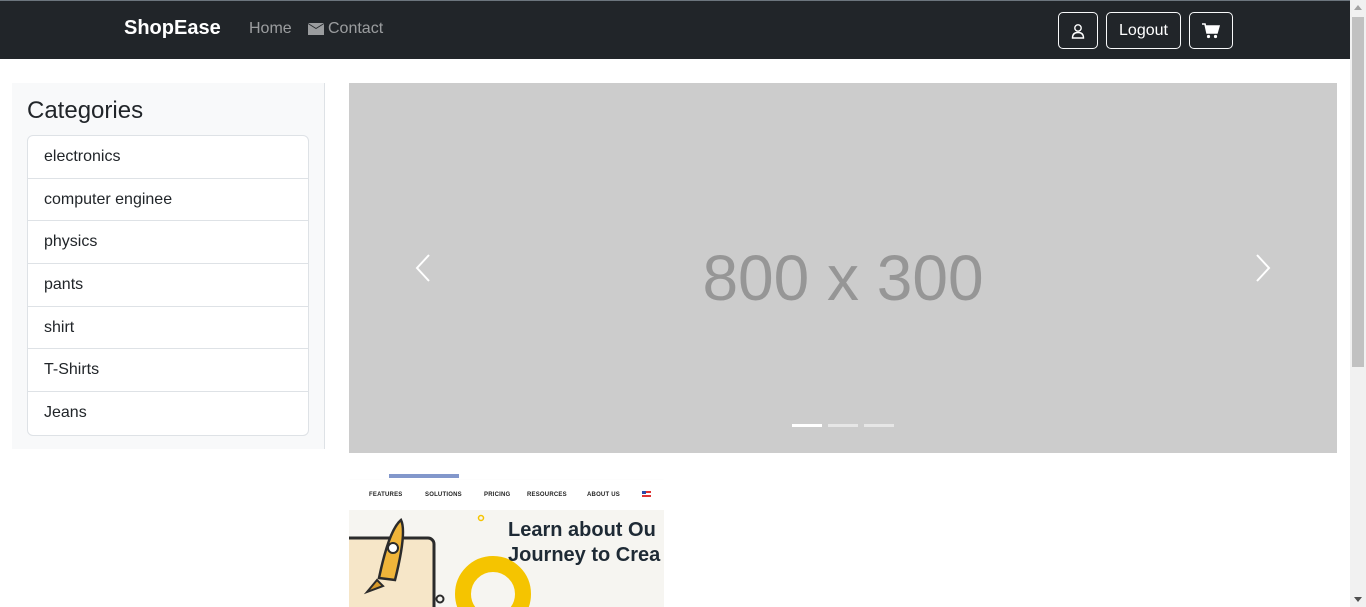  I want to click on thumbnail-nav-item: FEATURES, so click(386, 495).